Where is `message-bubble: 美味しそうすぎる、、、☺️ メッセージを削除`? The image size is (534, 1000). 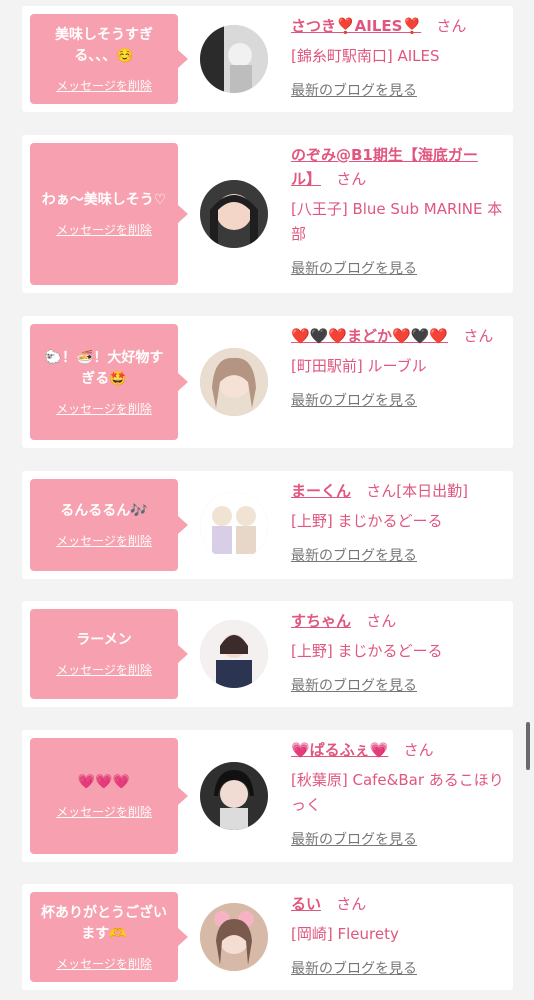 message-bubble: 美味しそうすぎる、、、☺️ メッセージを削除 is located at coordinates (109, 59).